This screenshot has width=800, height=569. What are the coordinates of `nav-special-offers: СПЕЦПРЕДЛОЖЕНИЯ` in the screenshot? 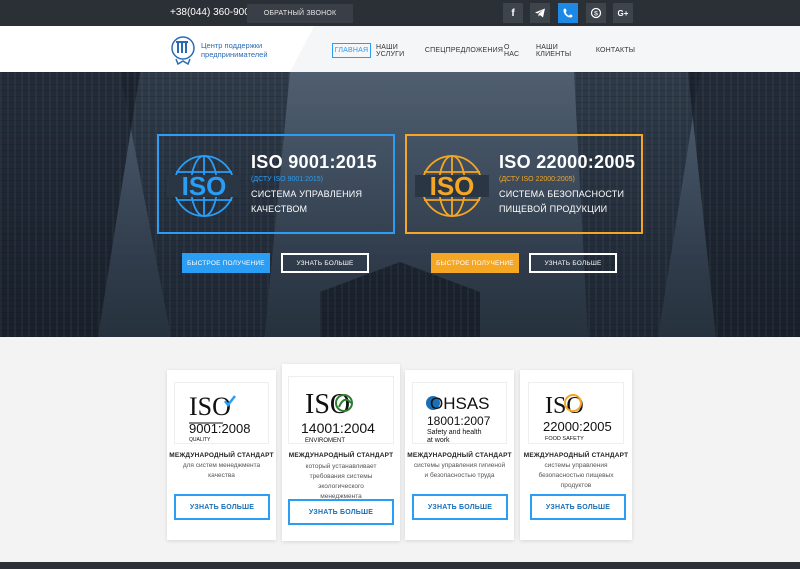 It's located at (464, 50).